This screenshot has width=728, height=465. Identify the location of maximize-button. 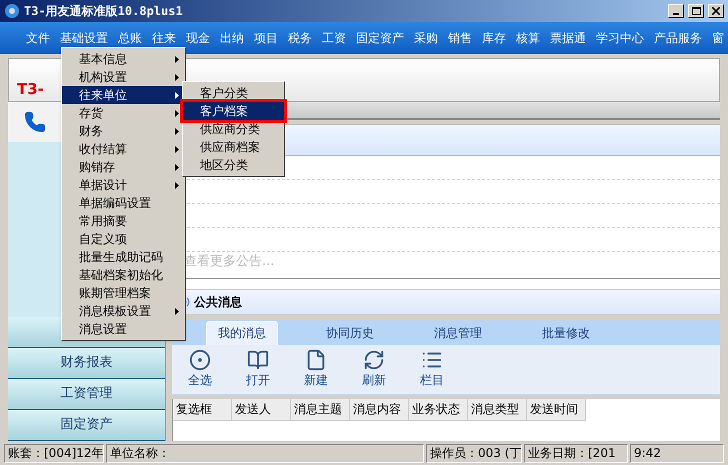
(696, 11).